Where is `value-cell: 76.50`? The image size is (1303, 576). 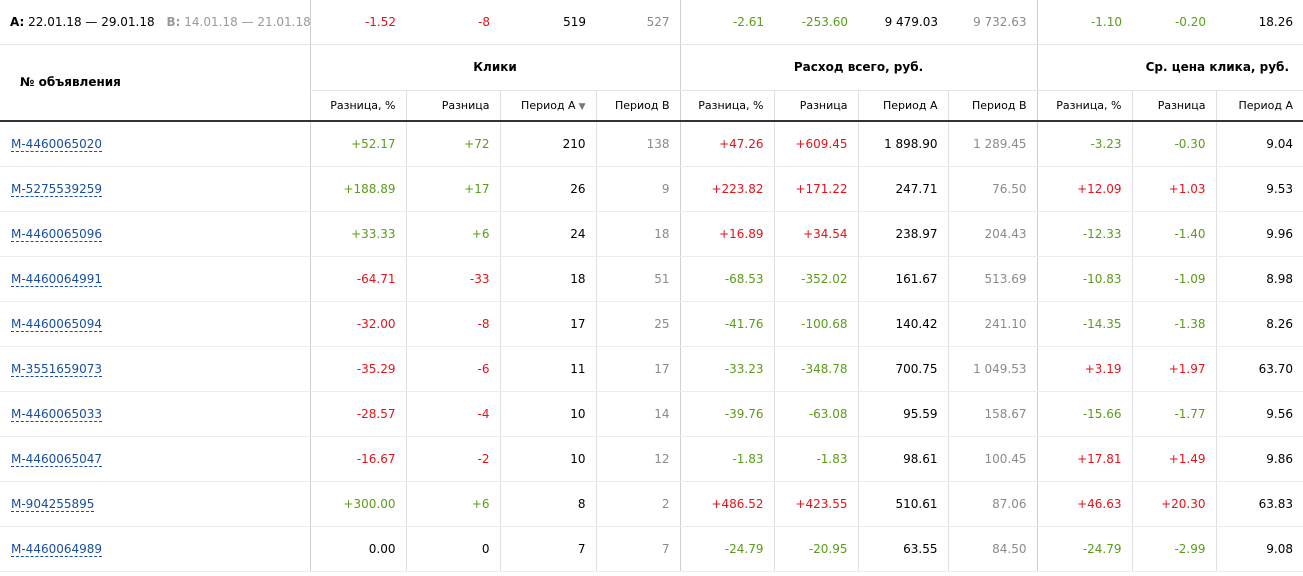
value-cell: 76.50 is located at coordinates (992, 189).